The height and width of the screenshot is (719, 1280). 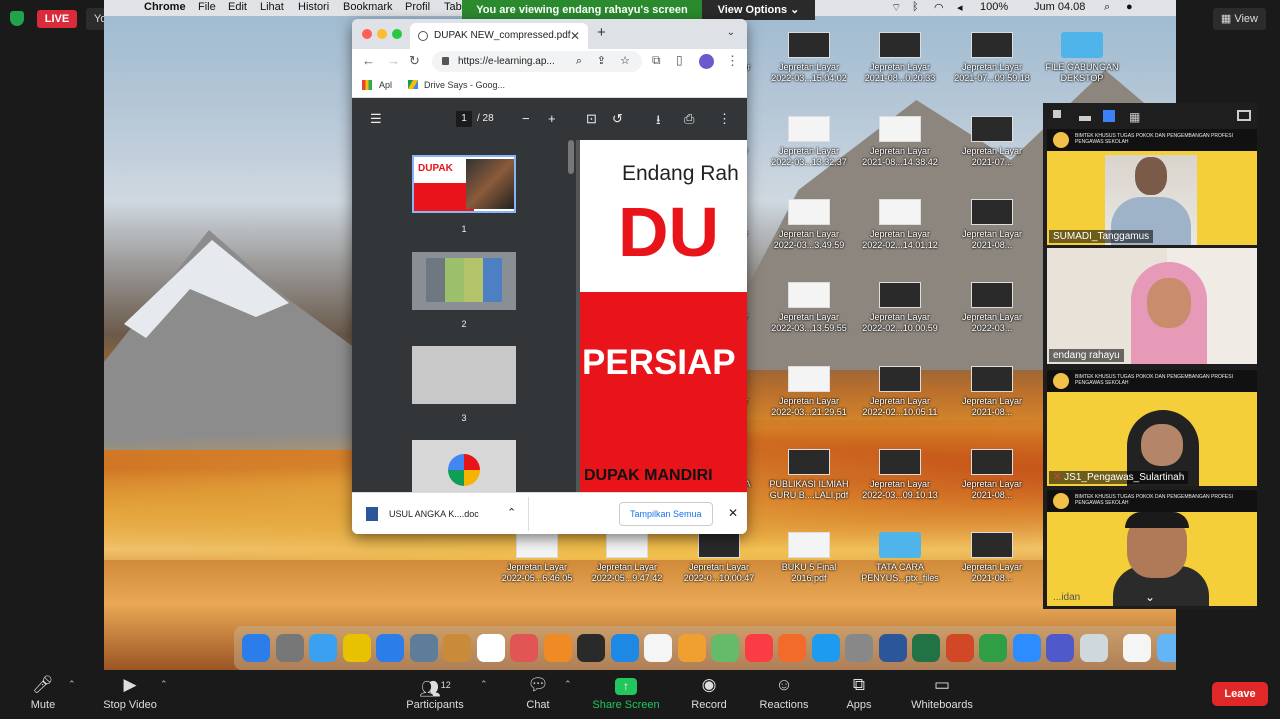 What do you see at coordinates (992, 58) in the screenshot?
I see `desktop-icon: Jepretan Layar 2021-07...09.59.18` at bounding box center [992, 58].